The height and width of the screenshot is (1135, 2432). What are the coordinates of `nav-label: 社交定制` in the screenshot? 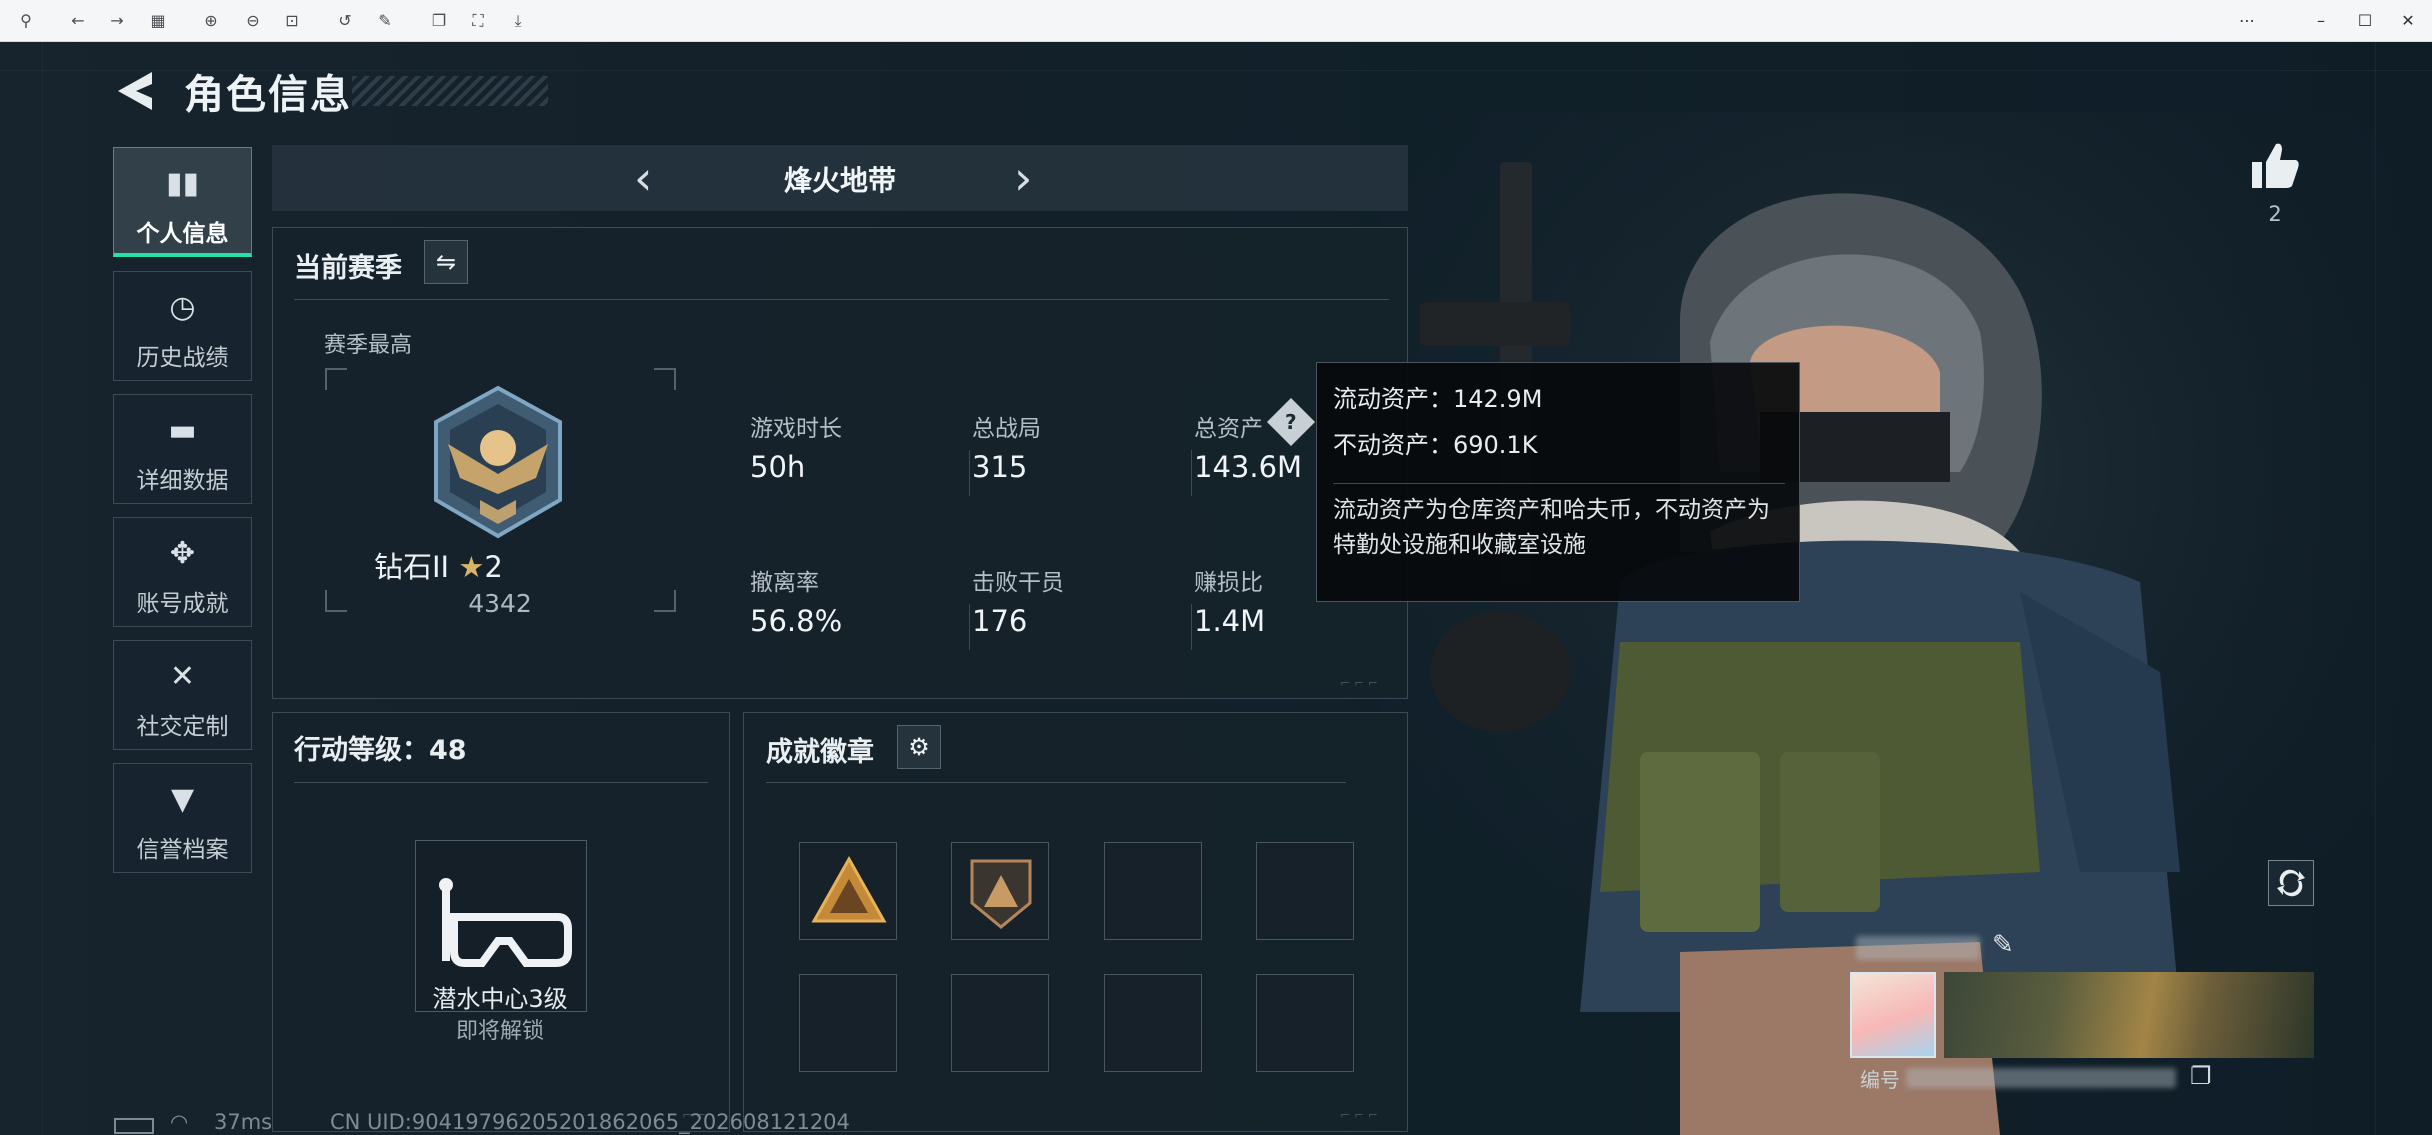 It's located at (182, 727).